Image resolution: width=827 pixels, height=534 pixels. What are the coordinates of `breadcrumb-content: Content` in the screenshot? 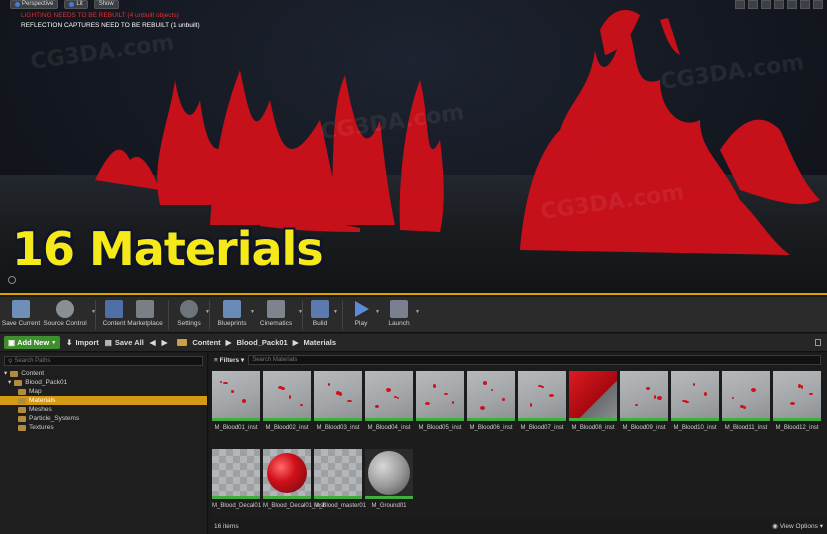 It's located at (206, 342).